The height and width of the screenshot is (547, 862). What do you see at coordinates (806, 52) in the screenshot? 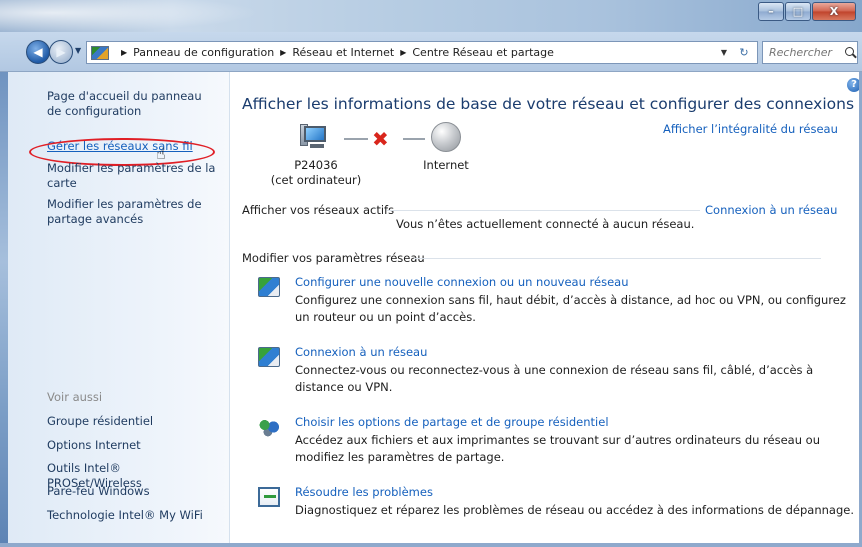
I see `search-input` at bounding box center [806, 52].